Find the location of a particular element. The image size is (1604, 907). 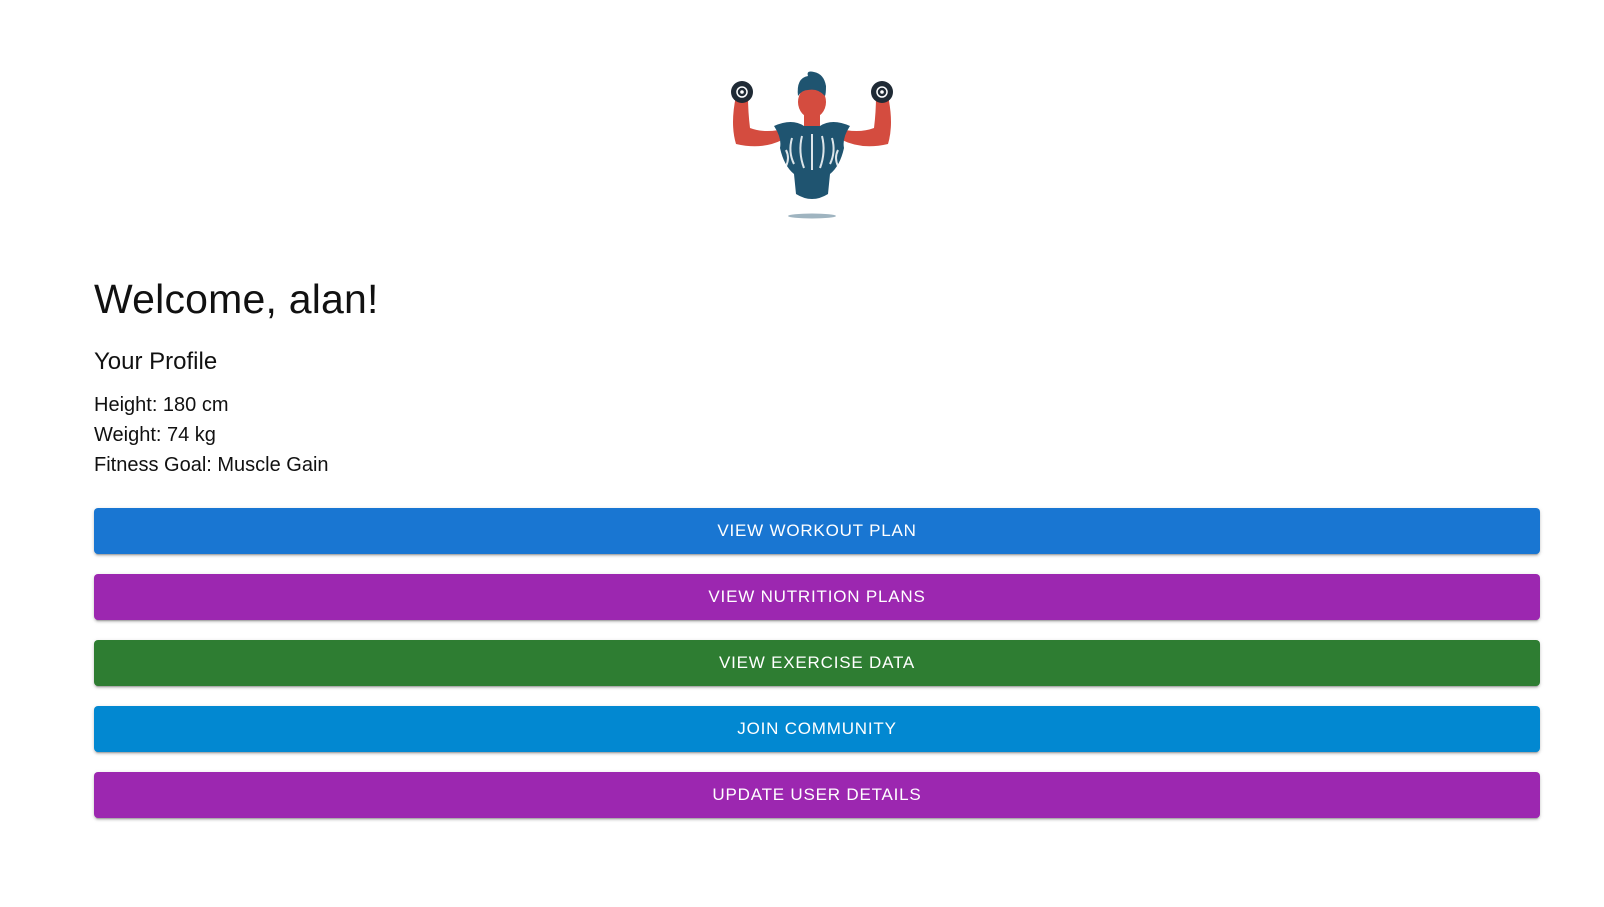

bodybuilder-dumbbells-icon is located at coordinates (812, 145).